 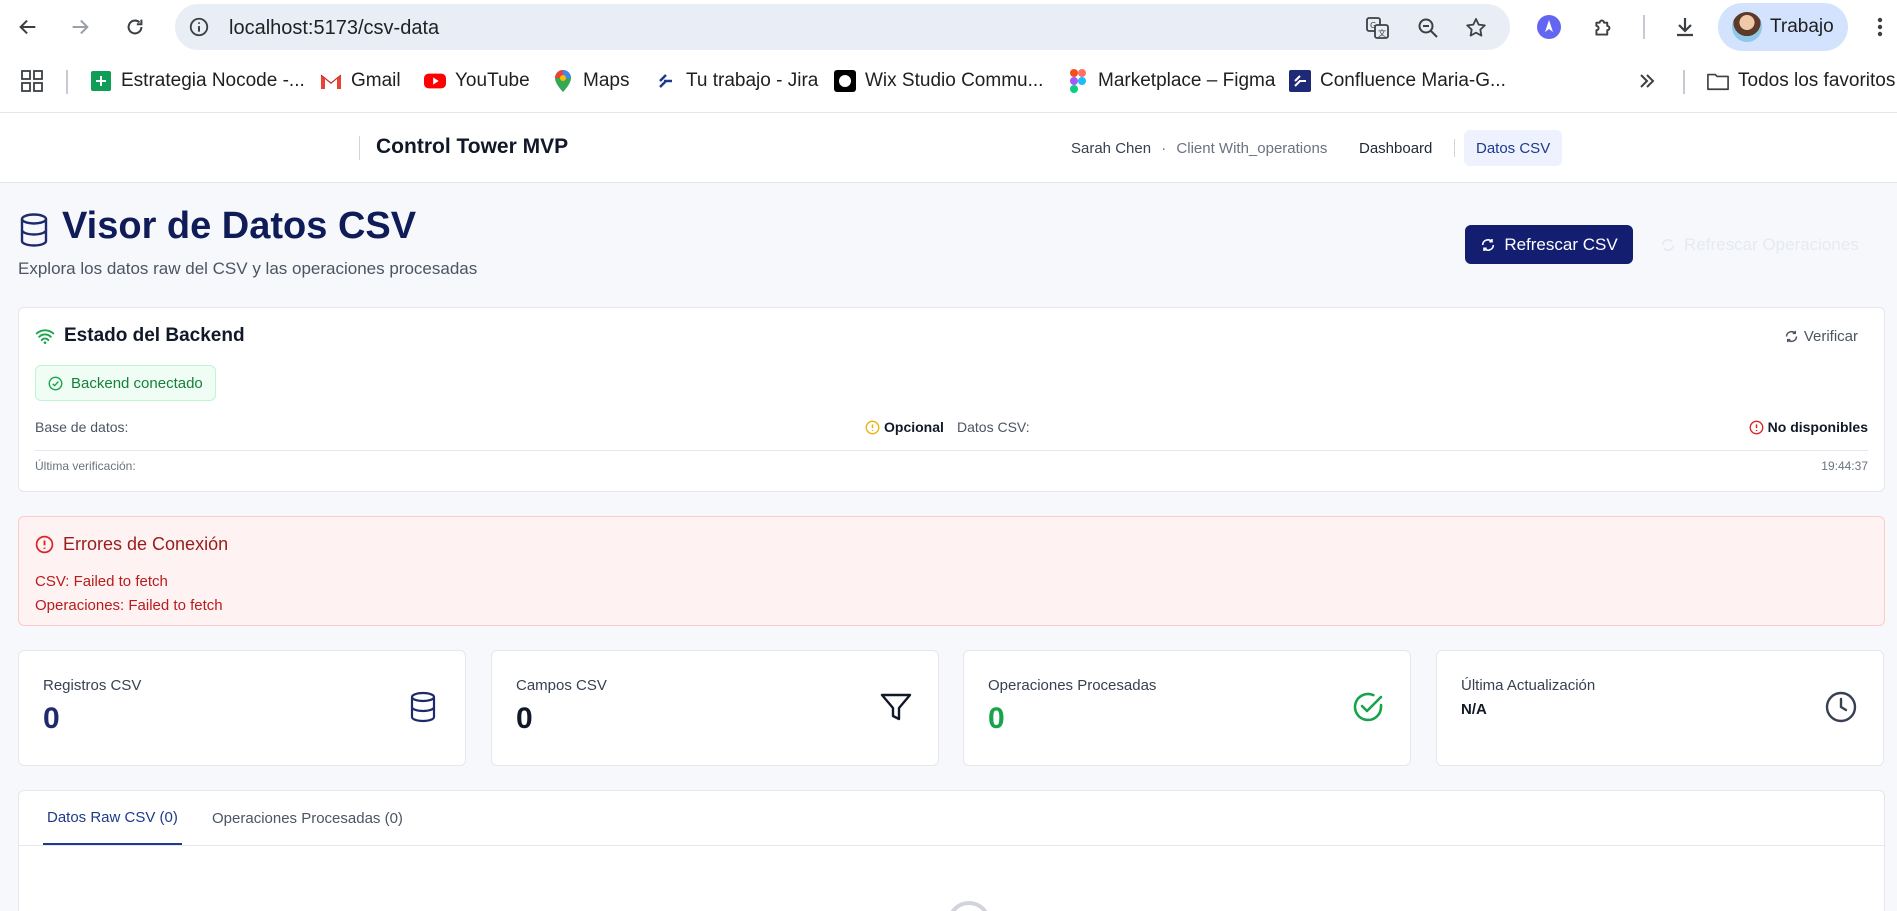 What do you see at coordinates (137, 383) in the screenshot?
I see `status-label: Backend conectado` at bounding box center [137, 383].